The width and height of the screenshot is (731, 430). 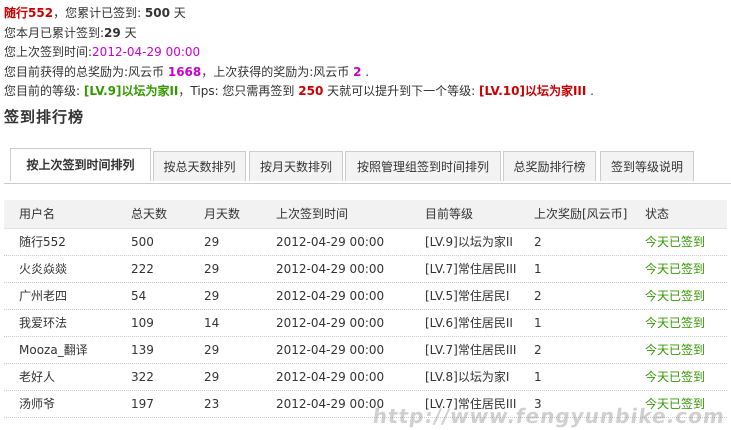 What do you see at coordinates (80, 164) in the screenshot?
I see `tab-sort-last-signin: 按上次签到时间排列` at bounding box center [80, 164].